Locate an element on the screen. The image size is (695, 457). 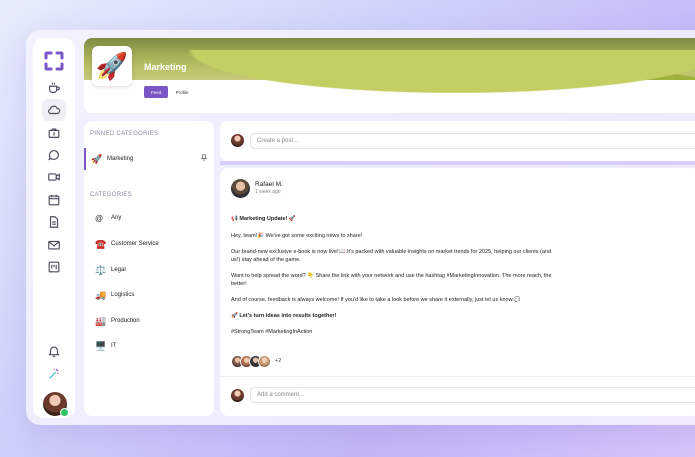
board-icon is located at coordinates (54, 267).